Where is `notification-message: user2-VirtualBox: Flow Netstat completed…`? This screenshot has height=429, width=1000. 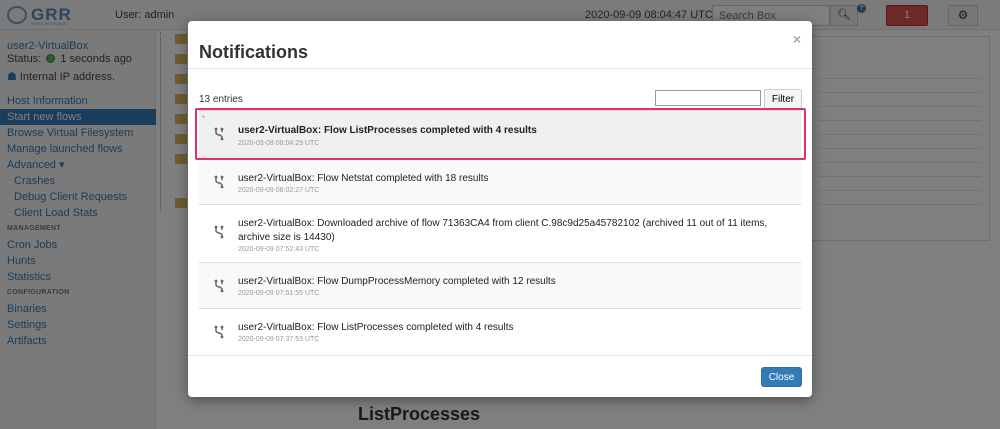 notification-message: user2-VirtualBox: Flow Netstat completed… is located at coordinates (514, 179).